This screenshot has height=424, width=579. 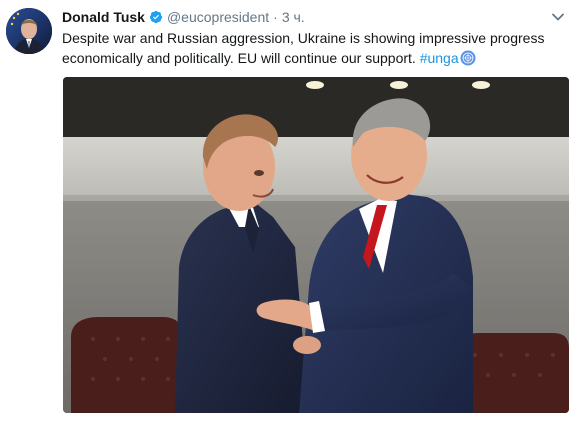 I want to click on tweet-header: Donald Tusk @eucopresident · 3 ч., so click(x=183, y=17).